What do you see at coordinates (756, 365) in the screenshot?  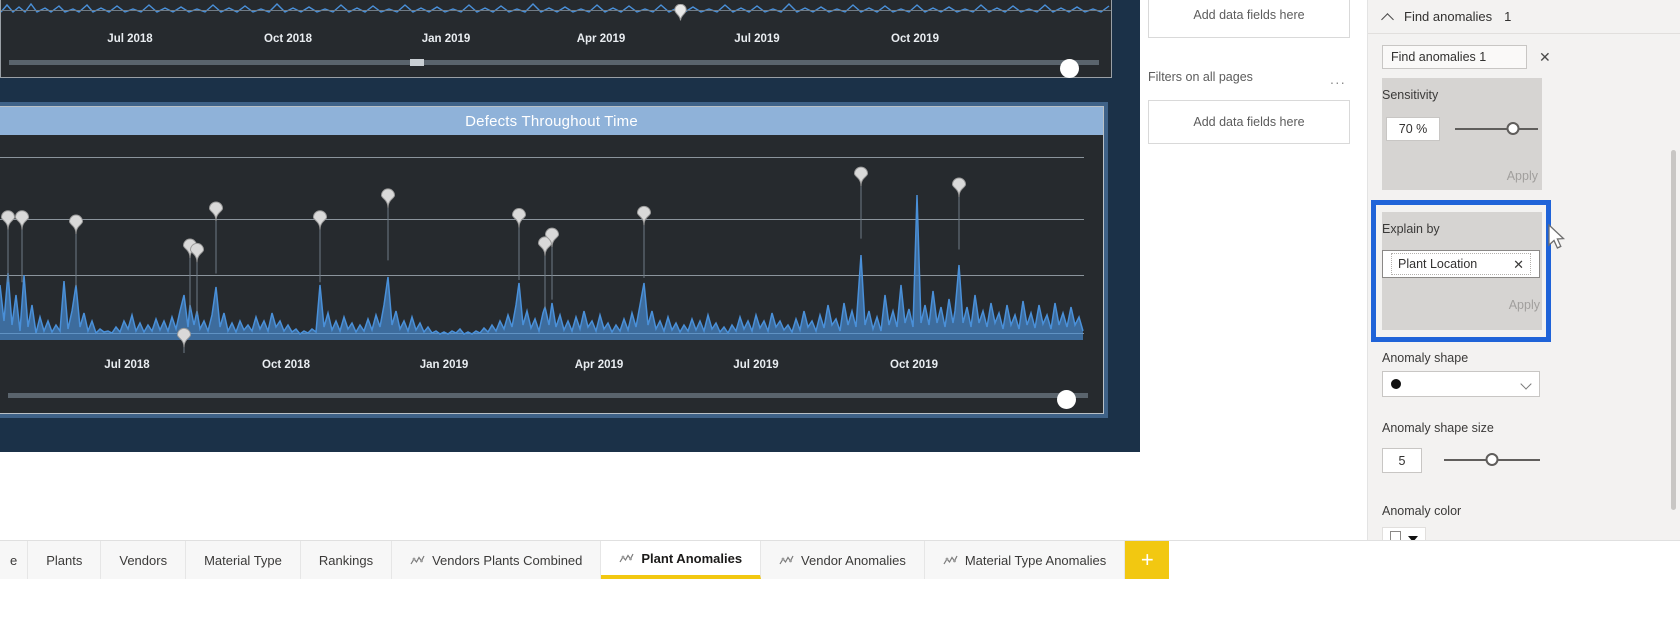 I see `axis-tick-label: Jul 2019` at bounding box center [756, 365].